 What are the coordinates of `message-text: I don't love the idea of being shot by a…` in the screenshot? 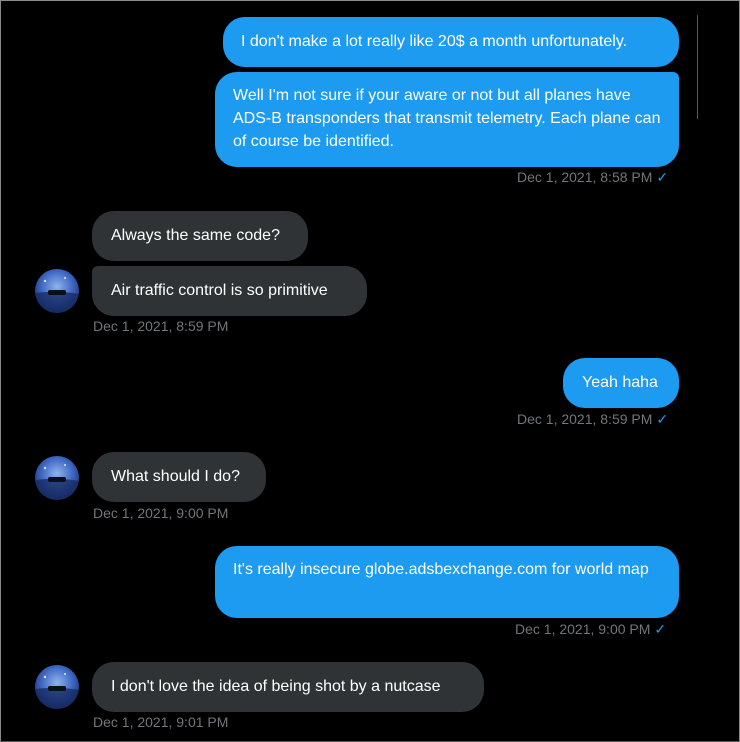 It's located at (276, 686).